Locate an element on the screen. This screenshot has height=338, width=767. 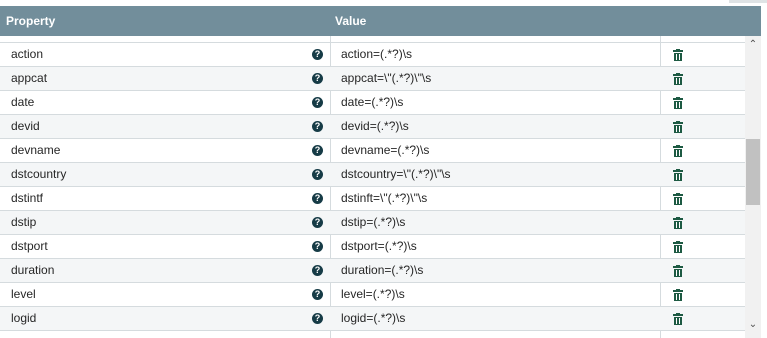
table-row: logid? logid=(.*?)\s is located at coordinates (372, 319).